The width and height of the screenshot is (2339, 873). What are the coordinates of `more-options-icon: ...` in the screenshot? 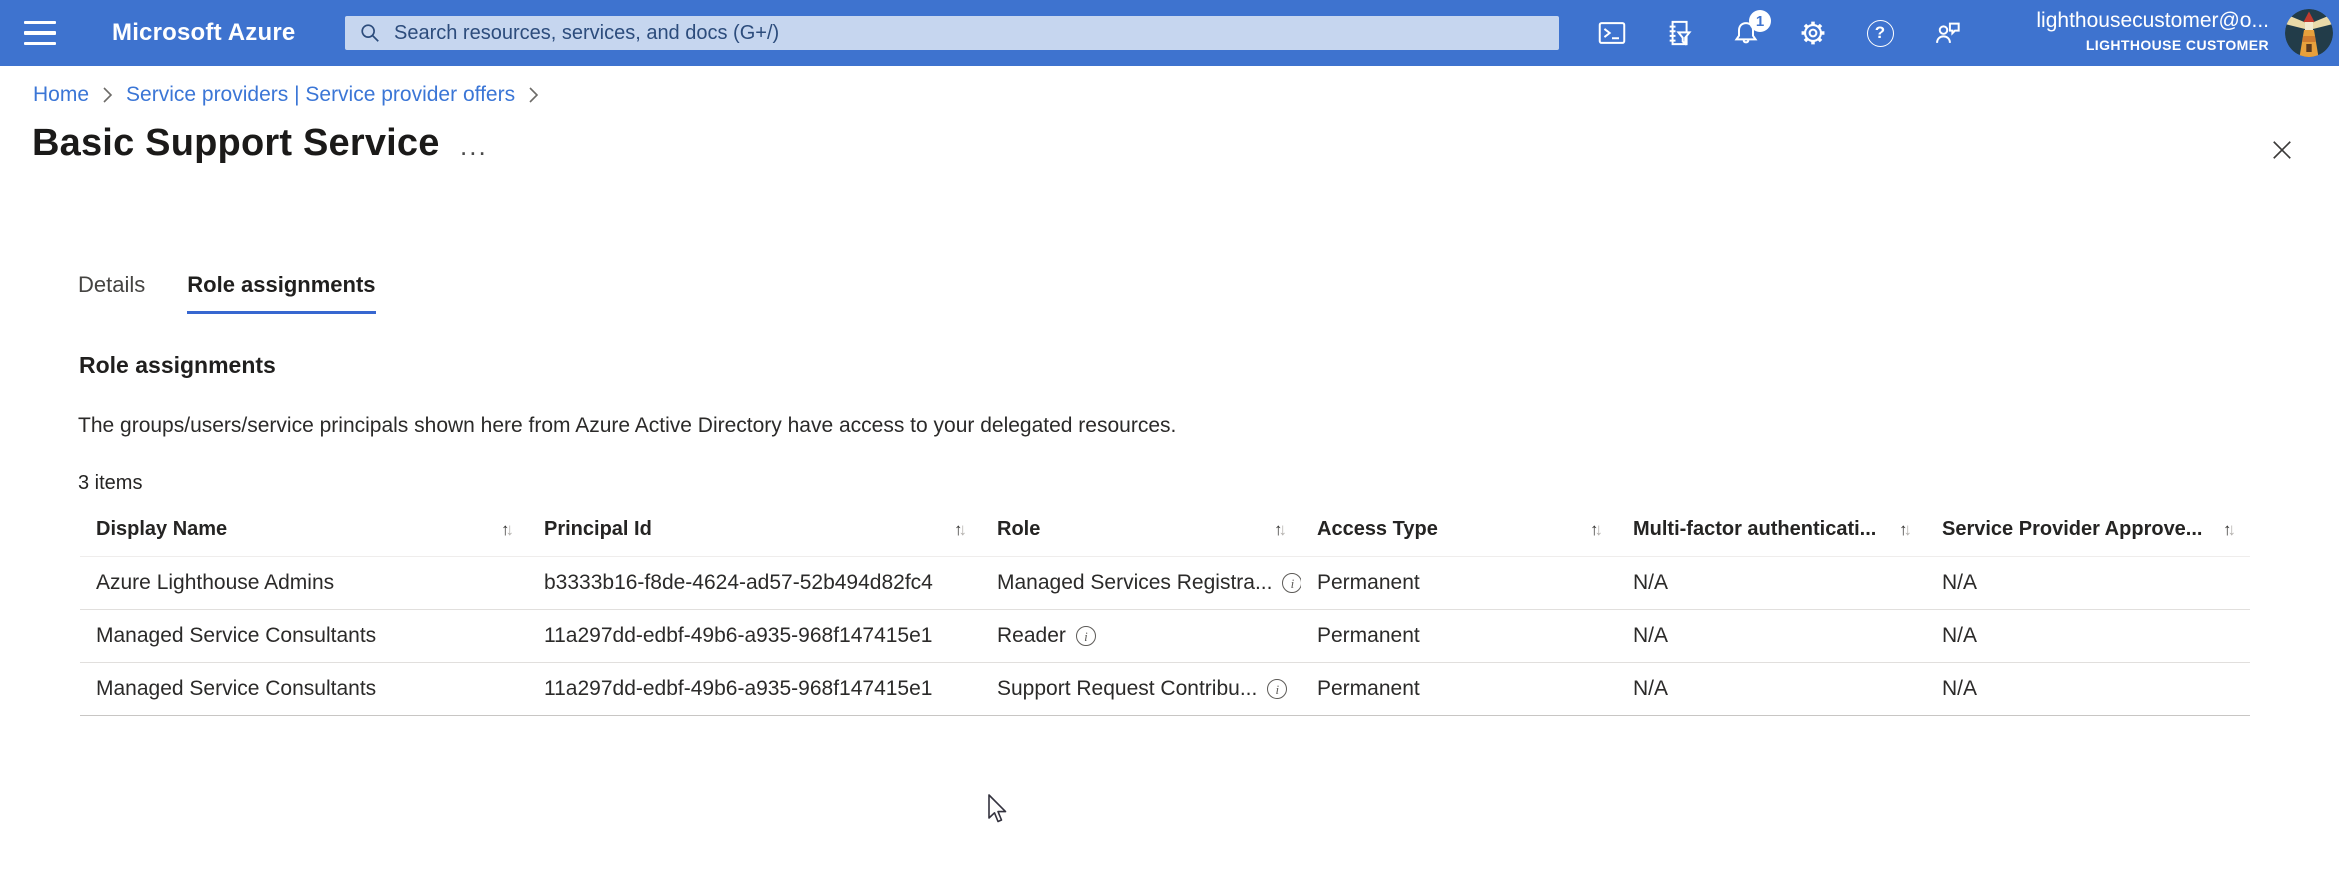 It's located at (474, 146).